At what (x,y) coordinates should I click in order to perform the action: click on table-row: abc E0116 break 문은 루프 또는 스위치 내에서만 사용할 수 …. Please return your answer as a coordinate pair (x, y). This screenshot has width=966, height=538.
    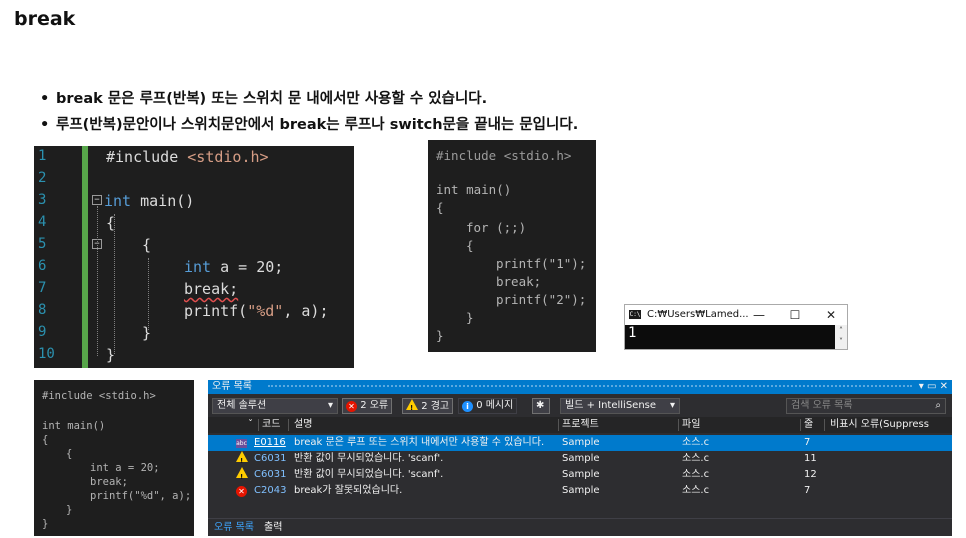
    Looking at the image, I should click on (580, 443).